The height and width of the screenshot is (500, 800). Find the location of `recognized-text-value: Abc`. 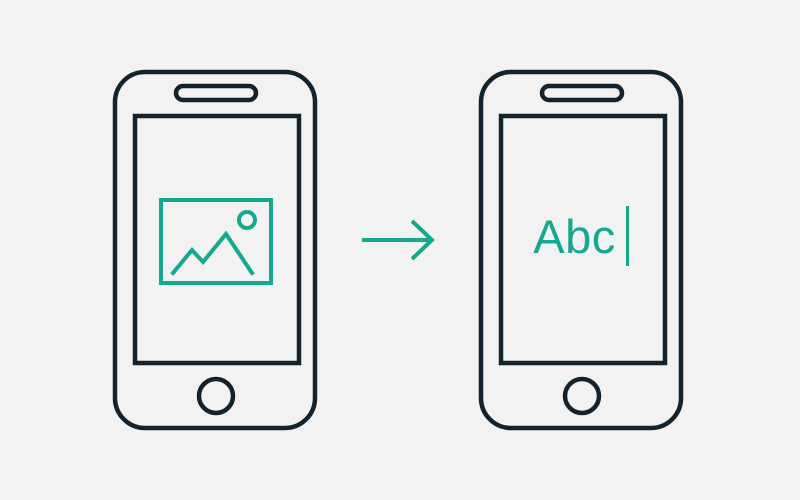

recognized-text-value: Abc is located at coordinates (574, 236).